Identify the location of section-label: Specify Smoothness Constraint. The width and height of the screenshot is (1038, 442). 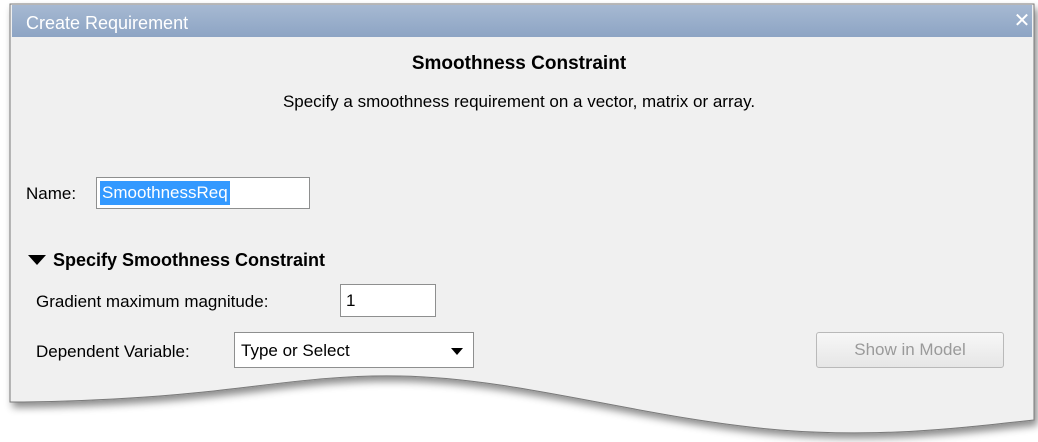
(189, 260).